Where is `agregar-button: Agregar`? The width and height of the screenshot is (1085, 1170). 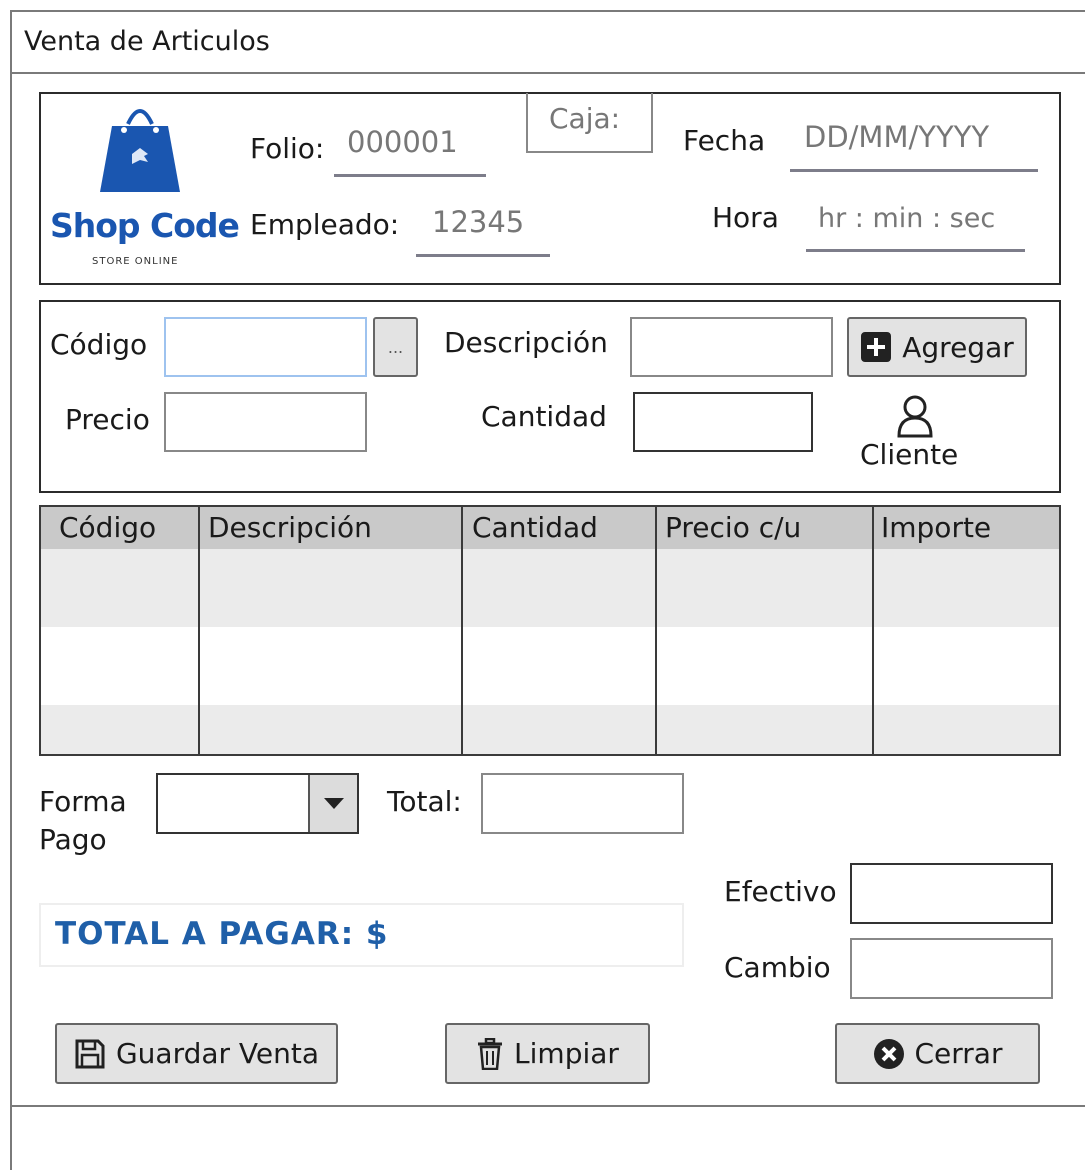
agregar-button: Agregar is located at coordinates (937, 347).